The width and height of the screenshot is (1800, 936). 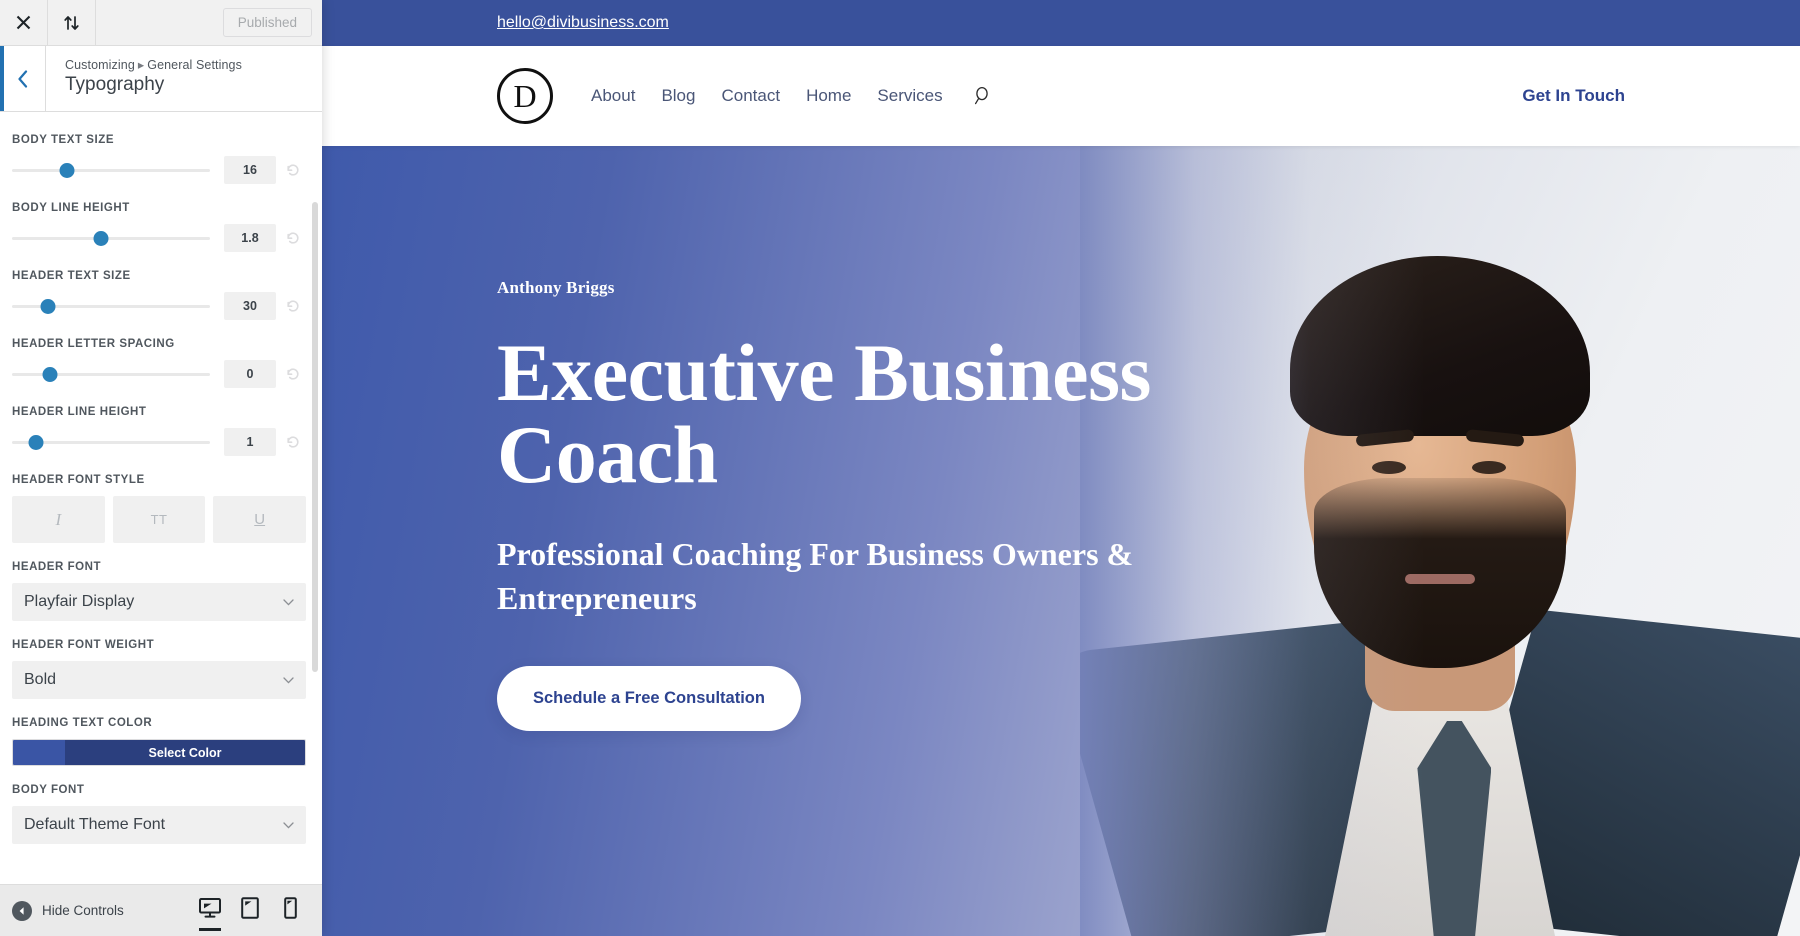 What do you see at coordinates (78, 480) in the screenshot?
I see `control-label: HEADER FONT STYLE` at bounding box center [78, 480].